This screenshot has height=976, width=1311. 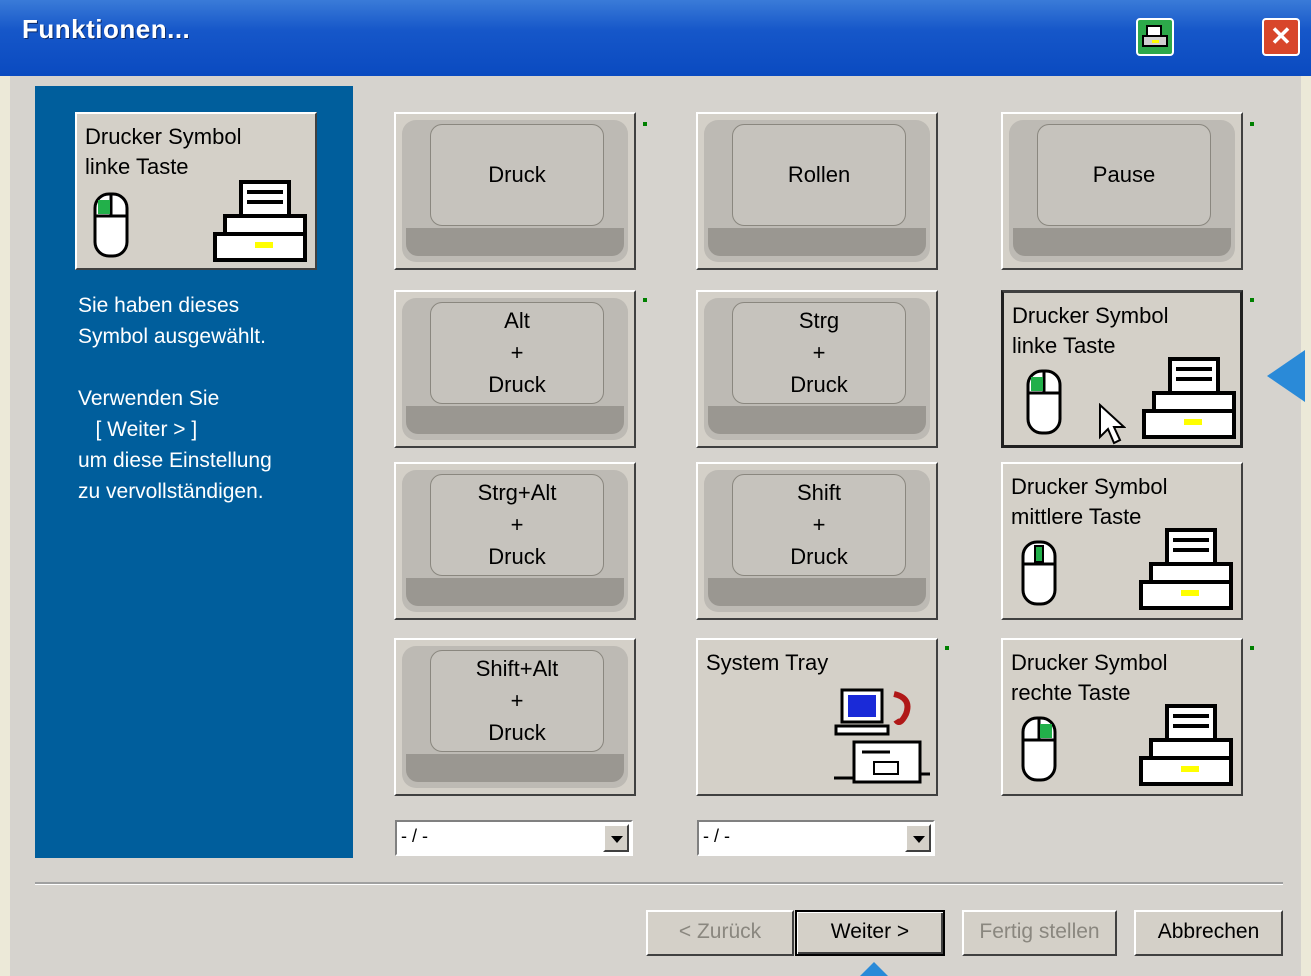 What do you see at coordinates (171, 491) in the screenshot?
I see `info-line: zu vervollständigen.` at bounding box center [171, 491].